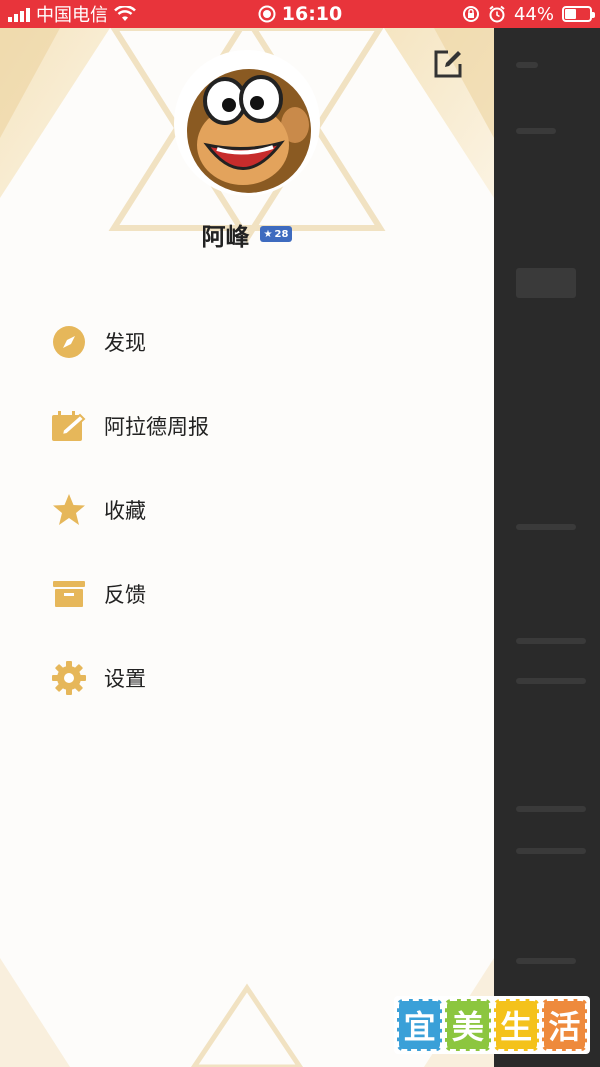 Image resolution: width=600 pixels, height=1067 pixels. I want to click on monkey-avatar-icon, so click(247, 123).